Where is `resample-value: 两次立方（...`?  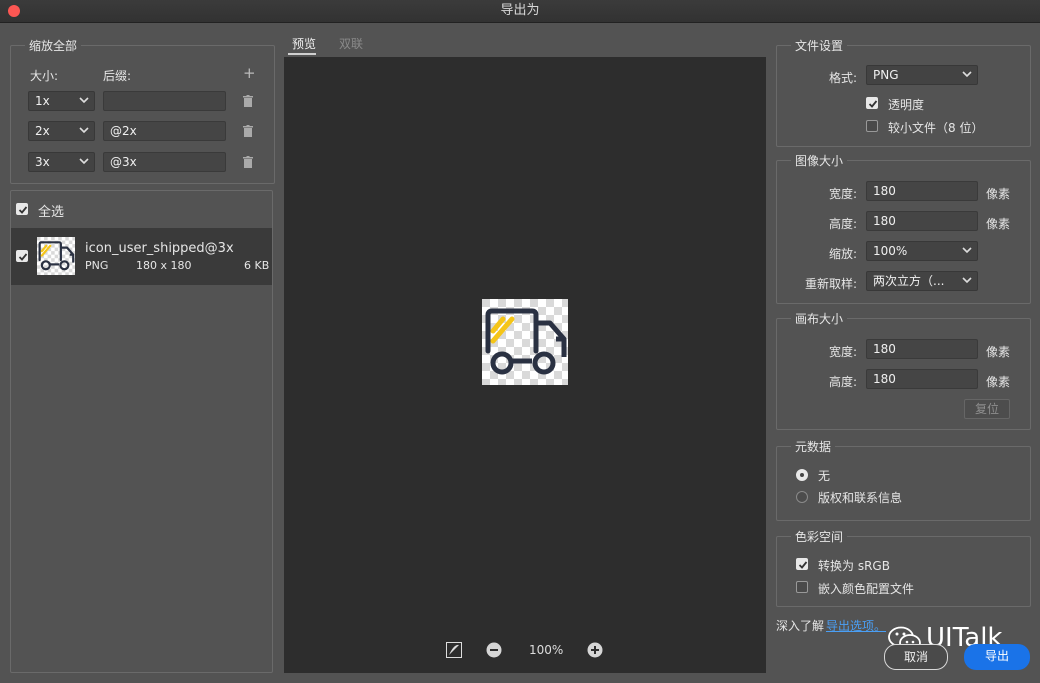 resample-value: 两次立方（... is located at coordinates (909, 281).